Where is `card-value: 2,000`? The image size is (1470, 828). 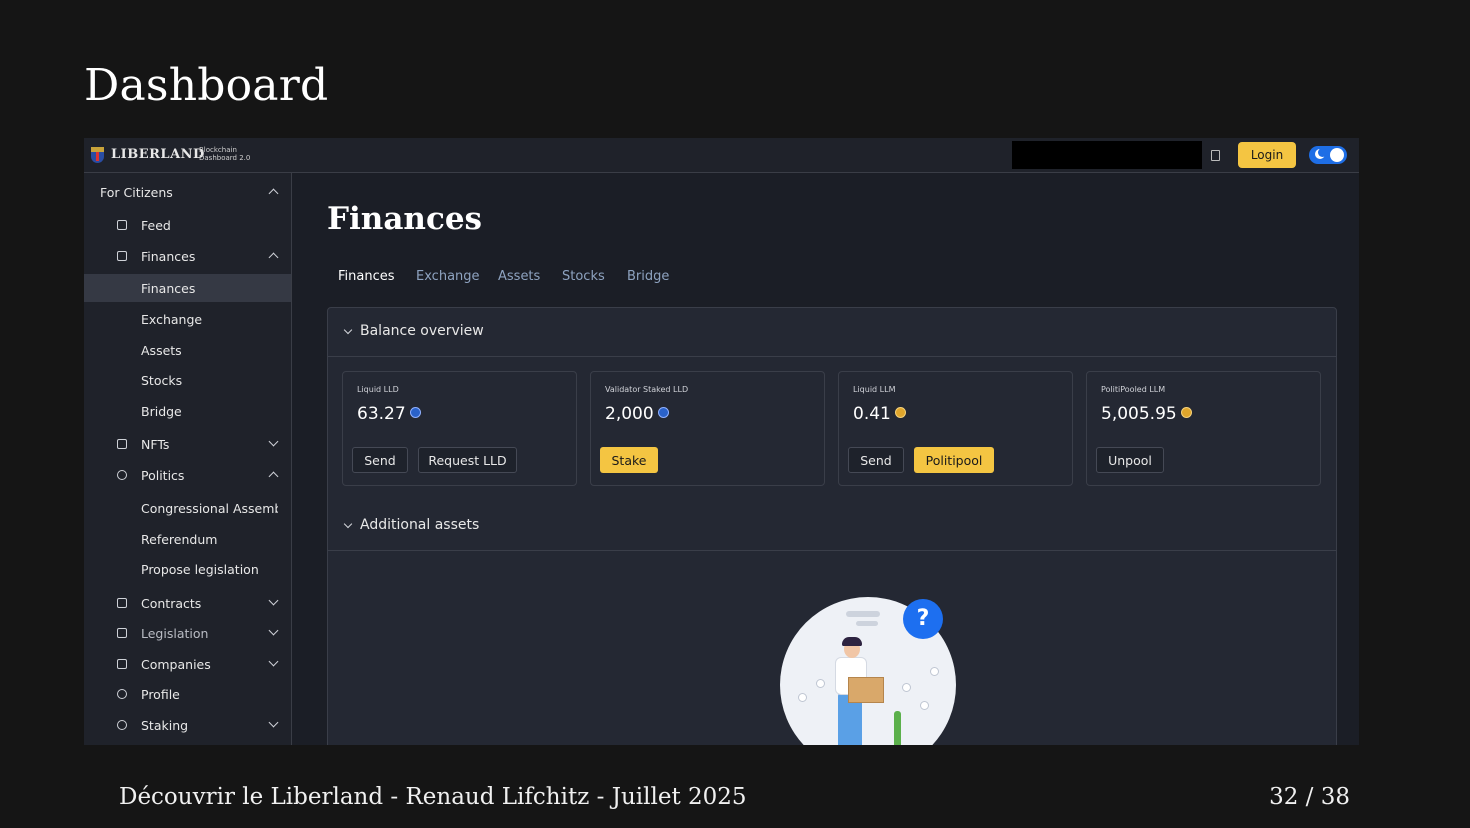
card-value: 2,000 is located at coordinates (637, 414).